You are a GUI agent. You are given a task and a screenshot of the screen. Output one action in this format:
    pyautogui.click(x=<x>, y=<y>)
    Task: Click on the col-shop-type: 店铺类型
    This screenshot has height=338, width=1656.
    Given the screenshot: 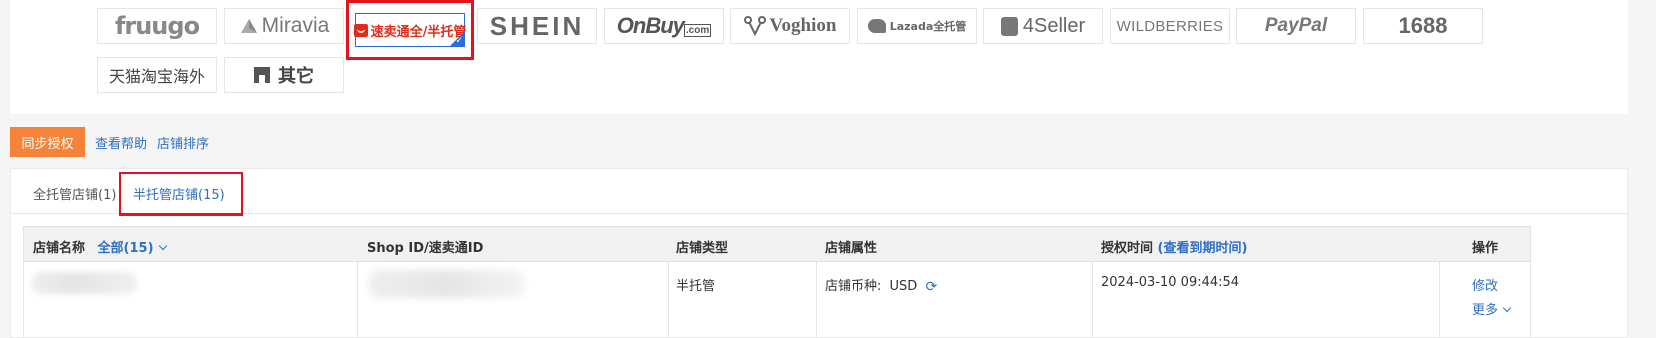 What is the action you would take?
    pyautogui.click(x=702, y=248)
    